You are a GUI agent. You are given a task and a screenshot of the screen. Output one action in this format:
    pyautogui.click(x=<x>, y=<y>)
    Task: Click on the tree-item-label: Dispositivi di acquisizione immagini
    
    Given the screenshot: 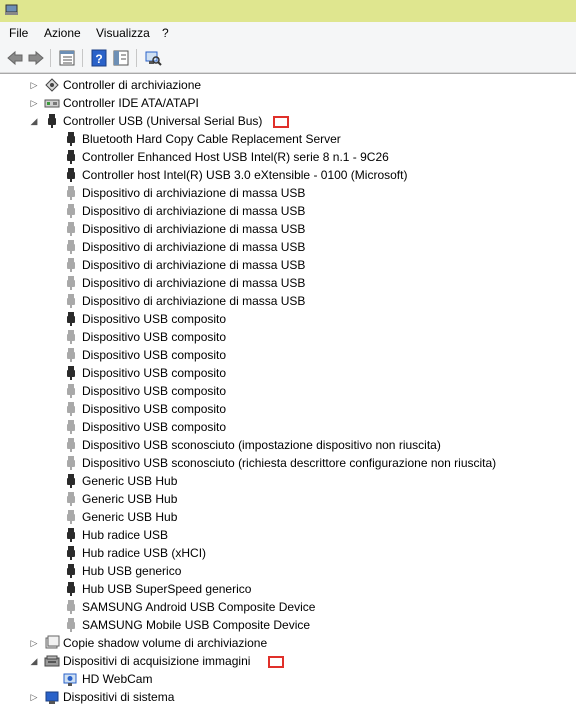 What is the action you would take?
    pyautogui.click(x=157, y=661)
    